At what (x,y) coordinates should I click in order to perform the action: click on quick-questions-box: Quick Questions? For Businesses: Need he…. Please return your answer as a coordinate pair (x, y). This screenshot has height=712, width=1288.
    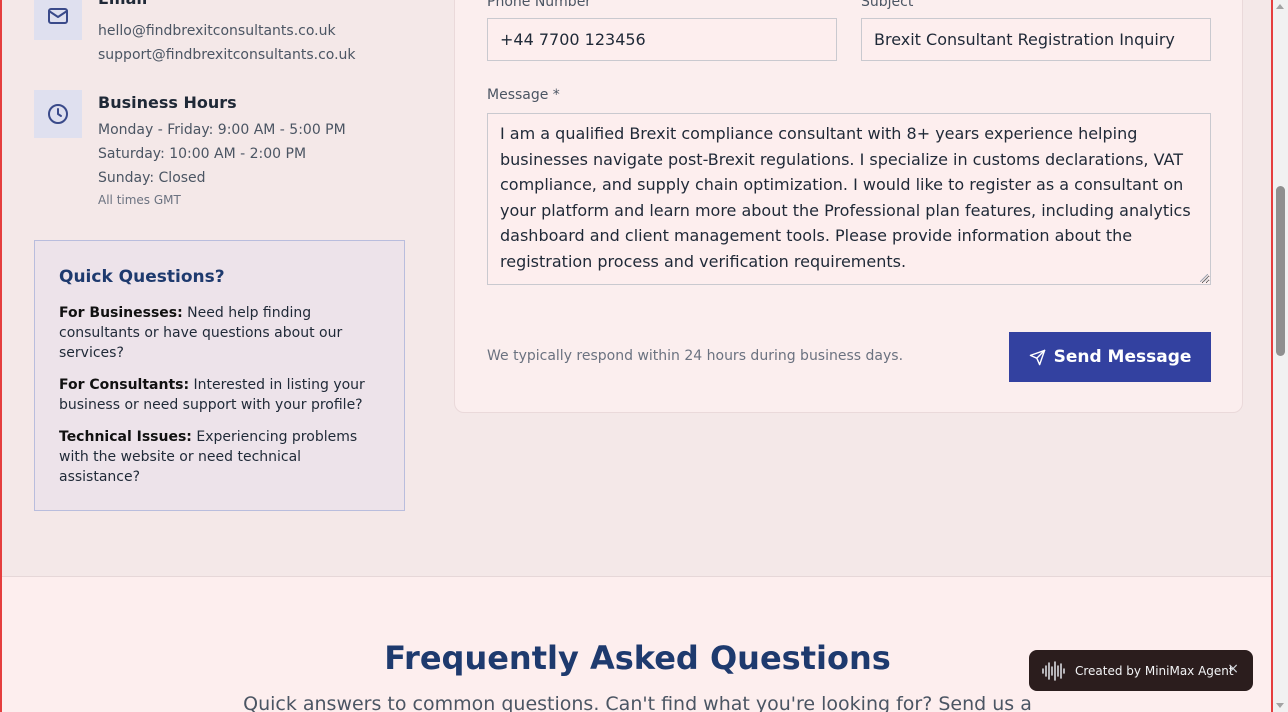
    Looking at the image, I should click on (219, 375).